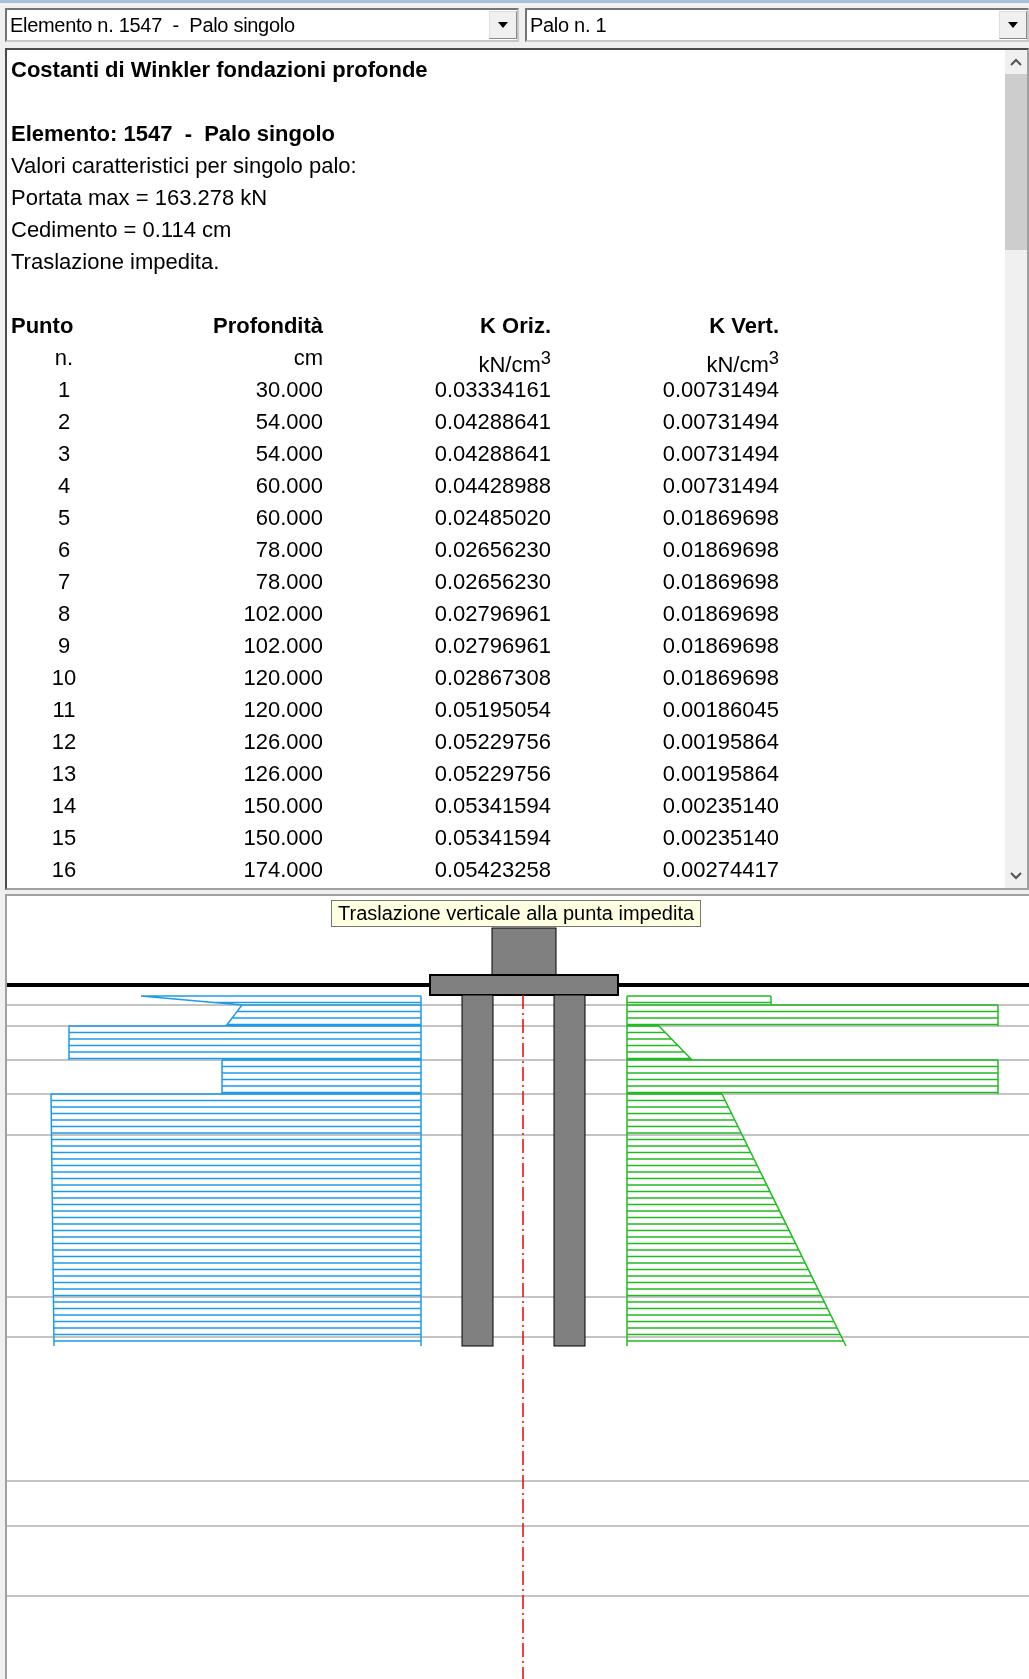 This screenshot has height=1679, width=1029. Describe the element at coordinates (64, 390) in the screenshot. I see `table-cell-text: 1` at that location.